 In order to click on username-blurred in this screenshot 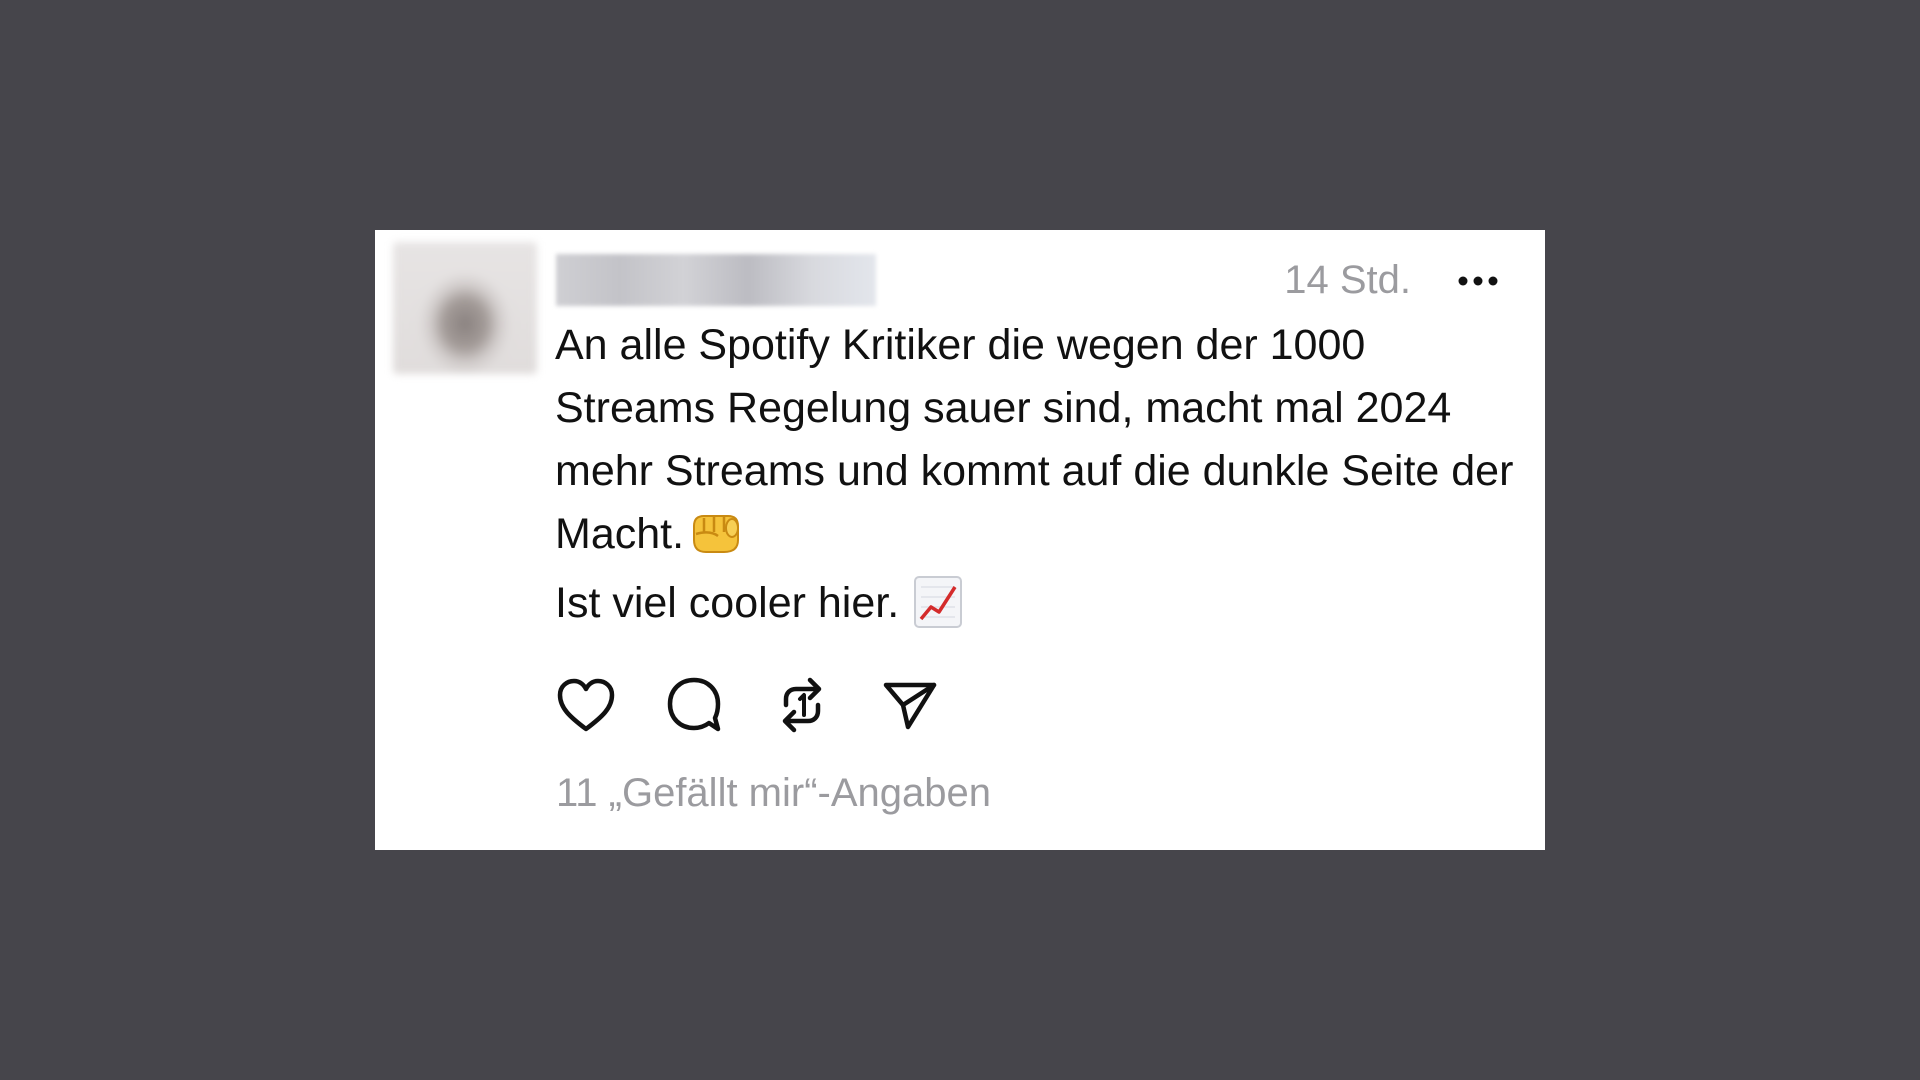, I will do `click(716, 280)`.